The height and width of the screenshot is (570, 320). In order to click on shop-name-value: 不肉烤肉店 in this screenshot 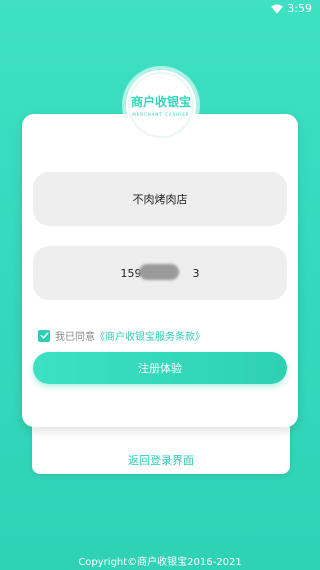, I will do `click(160, 199)`.